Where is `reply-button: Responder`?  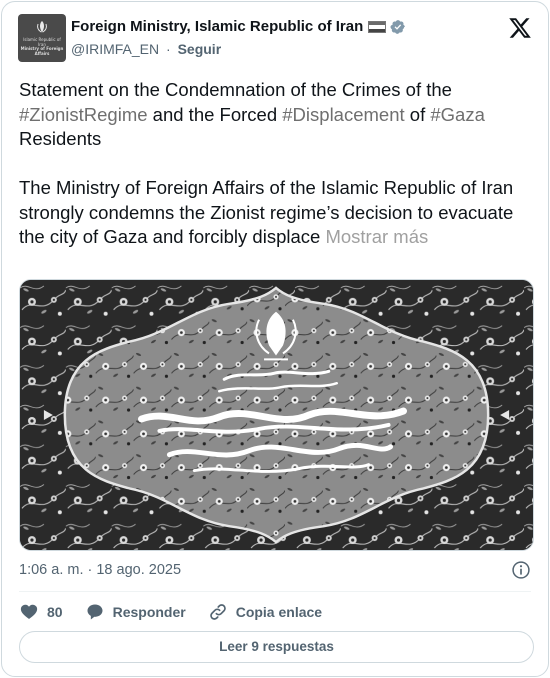
reply-button: Responder is located at coordinates (135, 612).